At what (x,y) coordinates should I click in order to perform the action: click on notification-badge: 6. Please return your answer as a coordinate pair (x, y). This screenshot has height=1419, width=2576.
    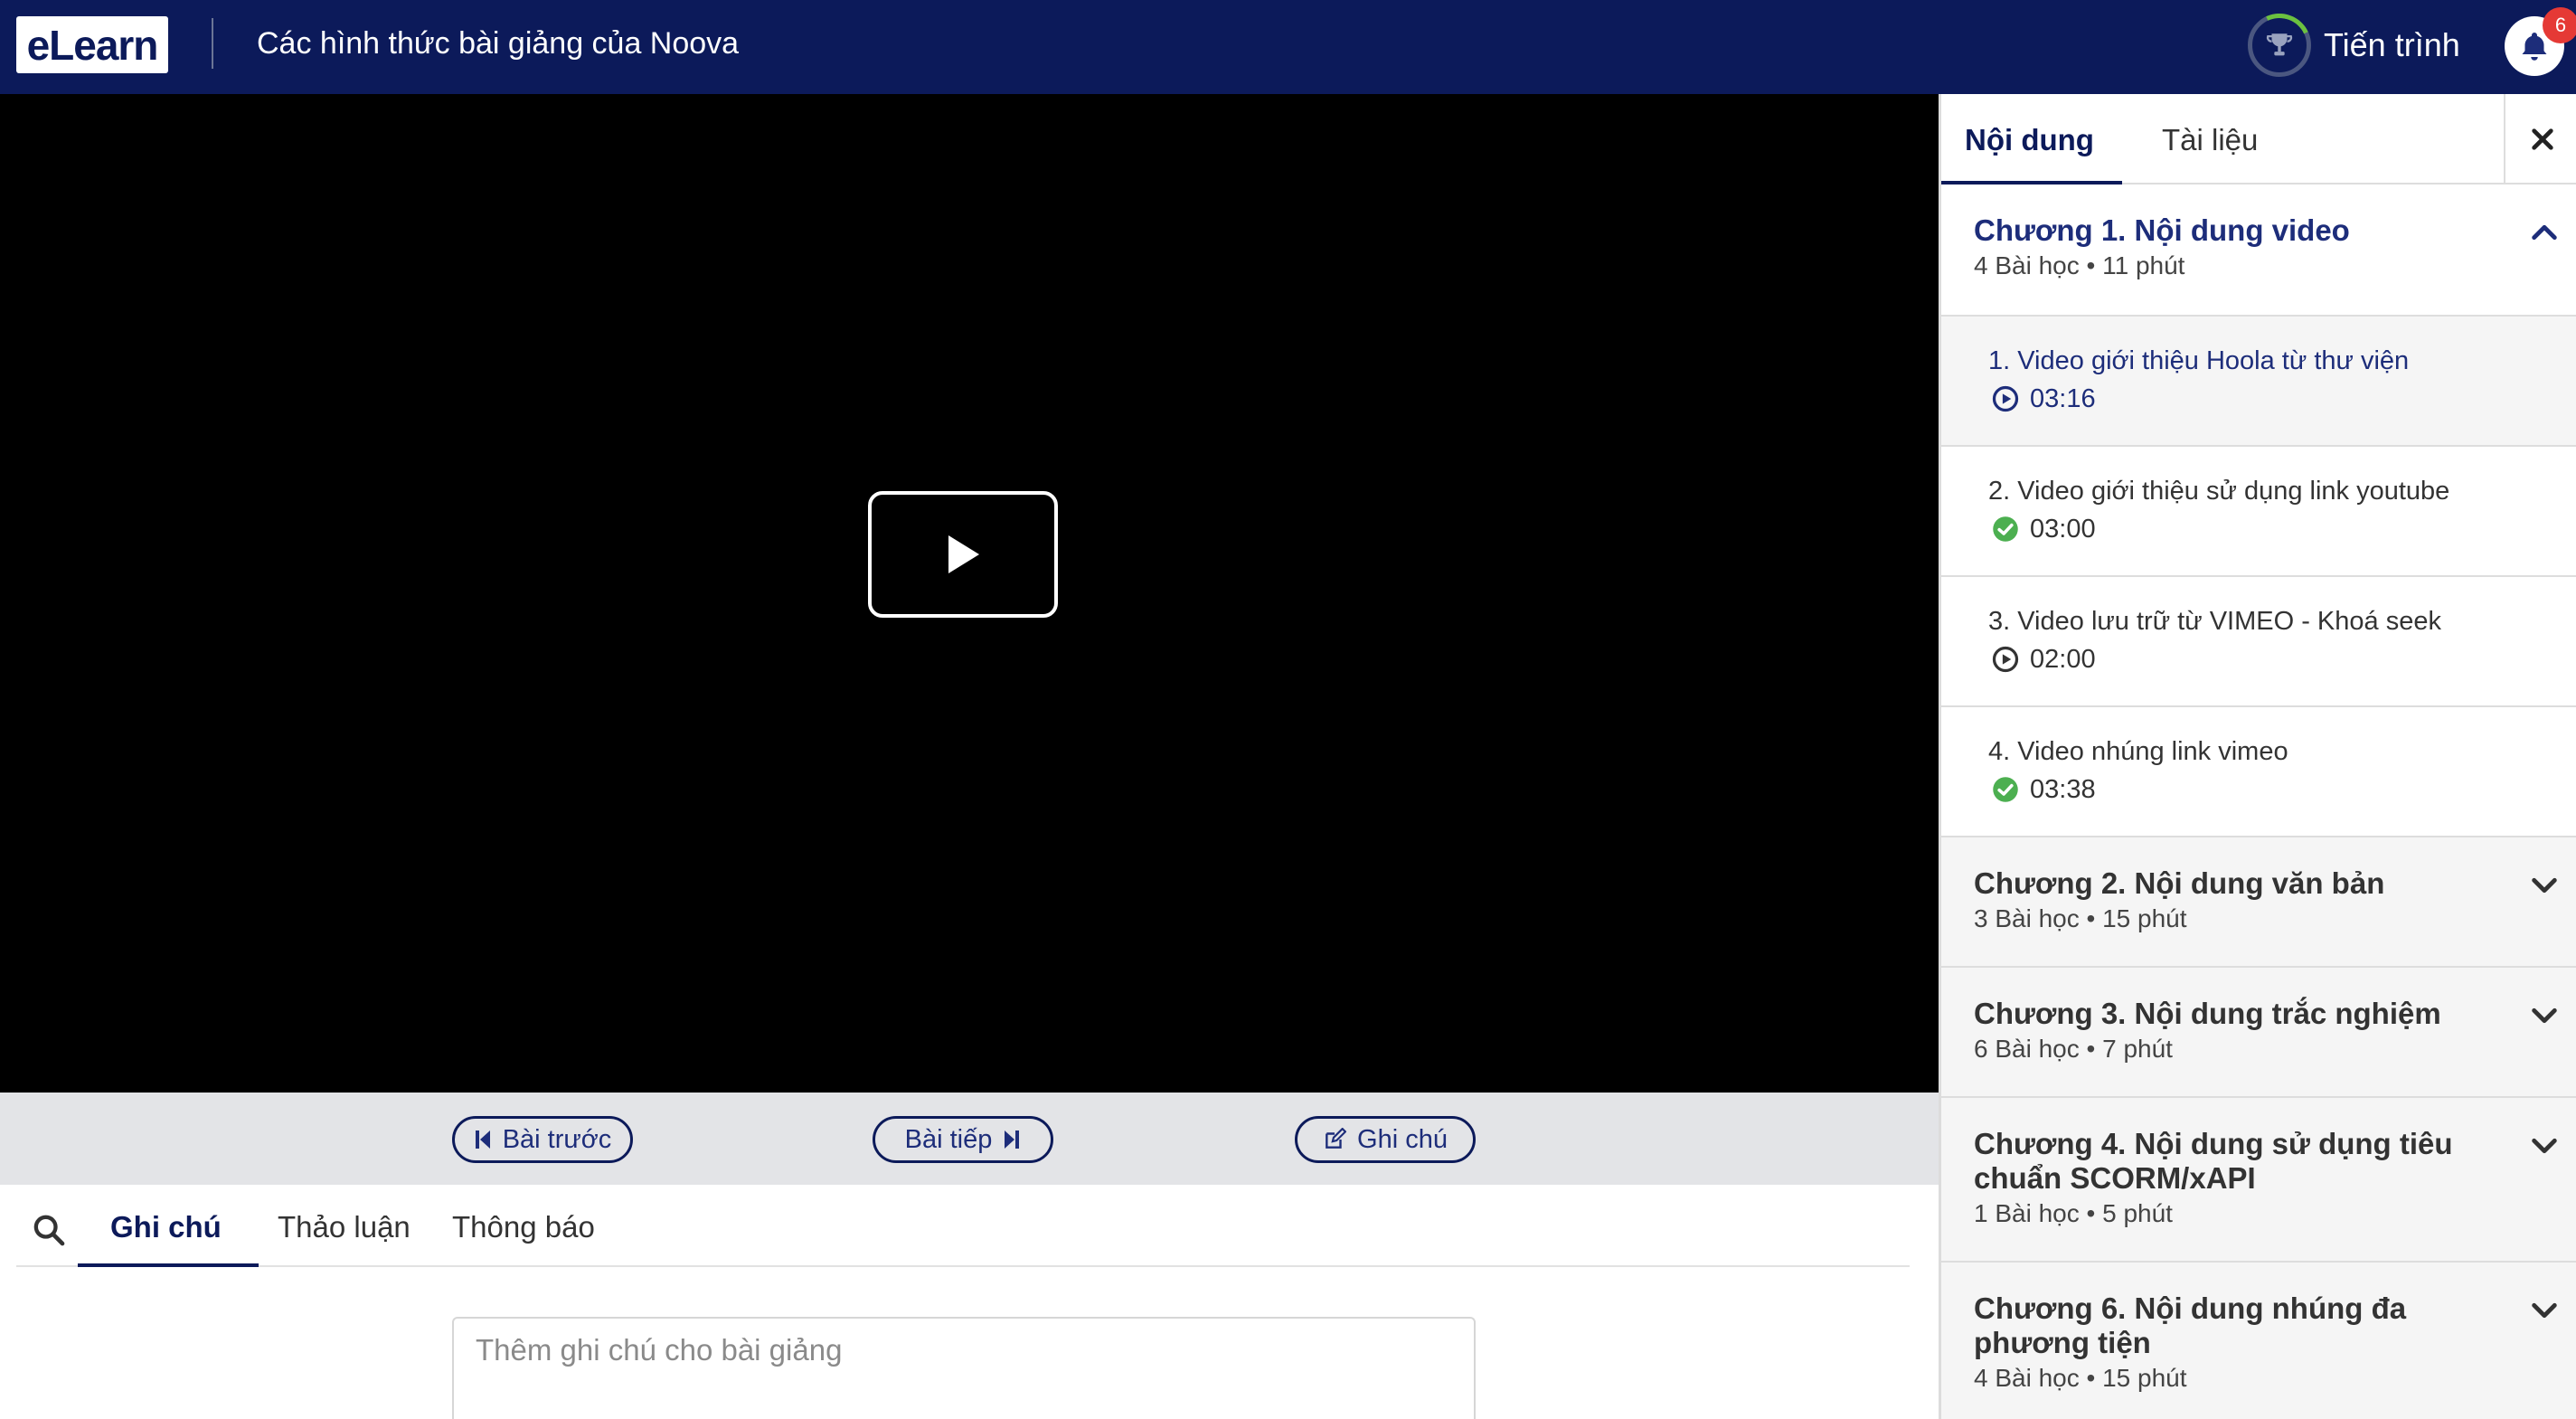
    Looking at the image, I should click on (2559, 25).